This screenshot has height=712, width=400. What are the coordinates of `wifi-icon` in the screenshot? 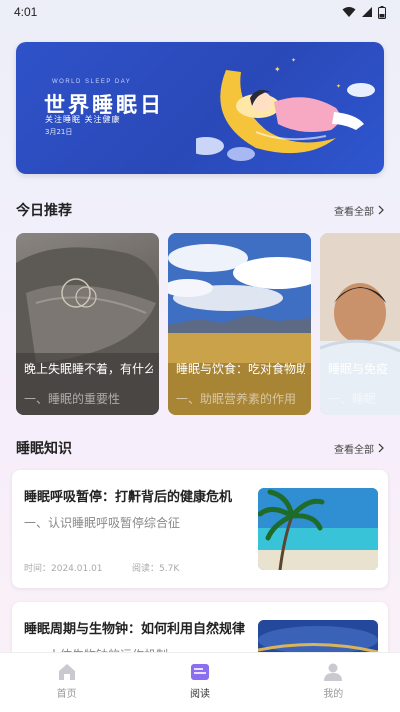 It's located at (349, 12).